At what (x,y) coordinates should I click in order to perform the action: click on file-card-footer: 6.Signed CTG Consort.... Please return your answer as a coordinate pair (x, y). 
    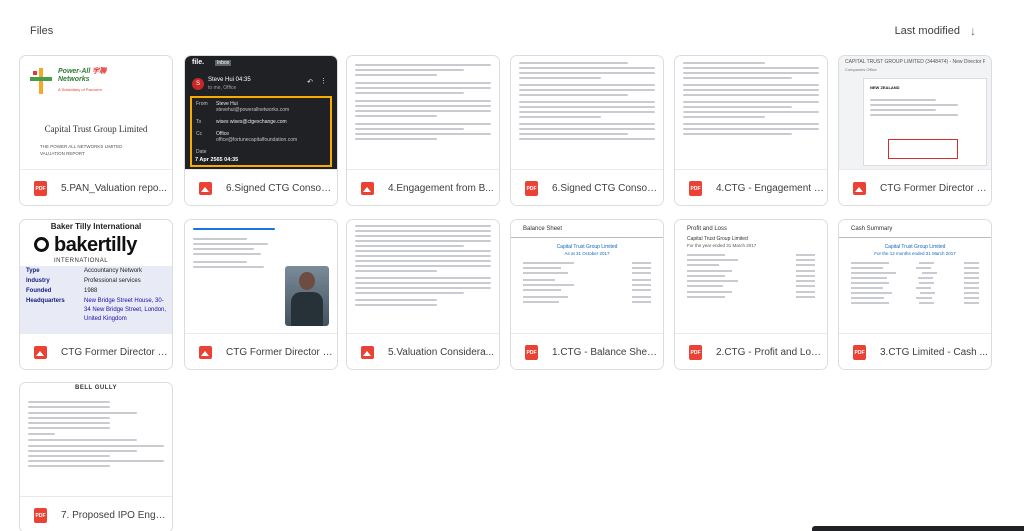
    Looking at the image, I should click on (261, 187).